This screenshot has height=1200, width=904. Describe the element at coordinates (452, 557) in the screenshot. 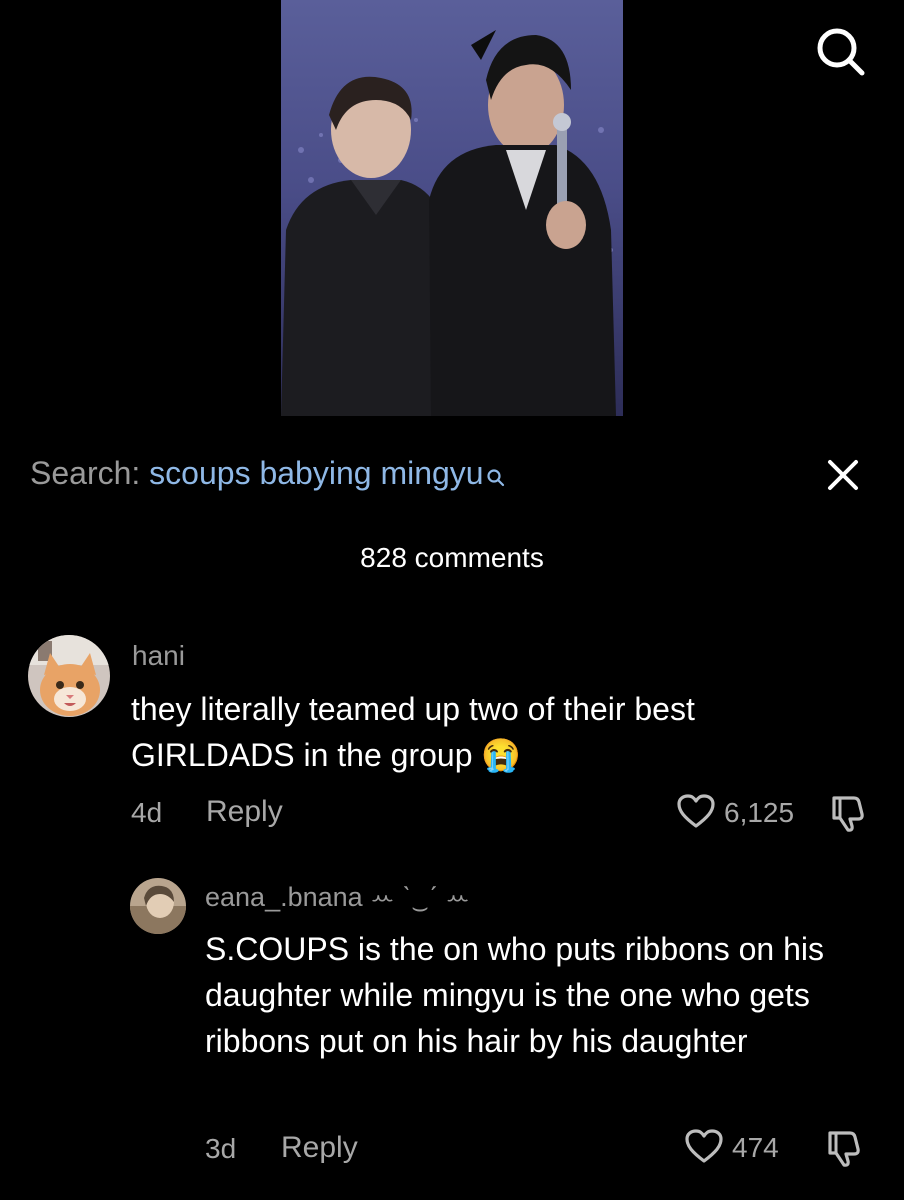

I see `comment-count: 828 comments` at that location.